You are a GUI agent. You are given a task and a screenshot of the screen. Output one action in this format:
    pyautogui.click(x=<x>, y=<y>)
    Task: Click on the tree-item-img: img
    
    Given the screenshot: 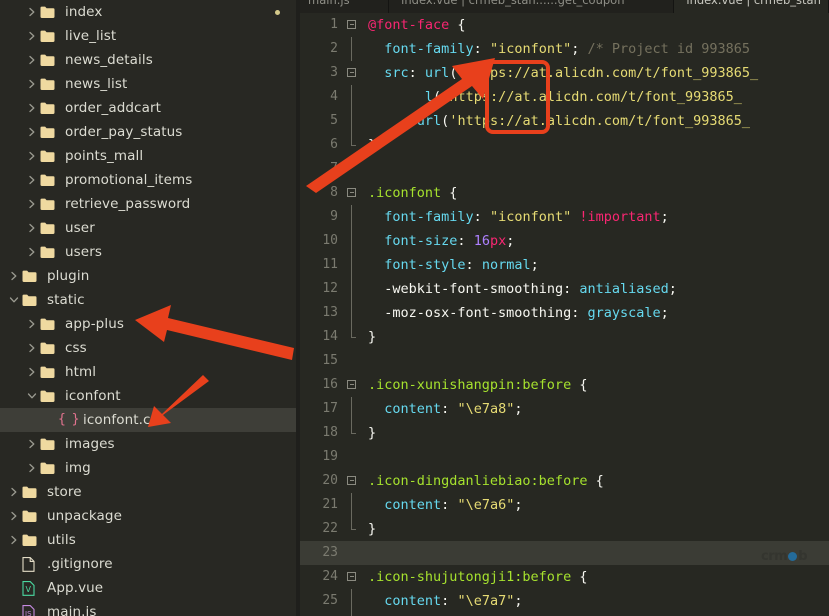 What is the action you would take?
    pyautogui.click(x=148, y=468)
    